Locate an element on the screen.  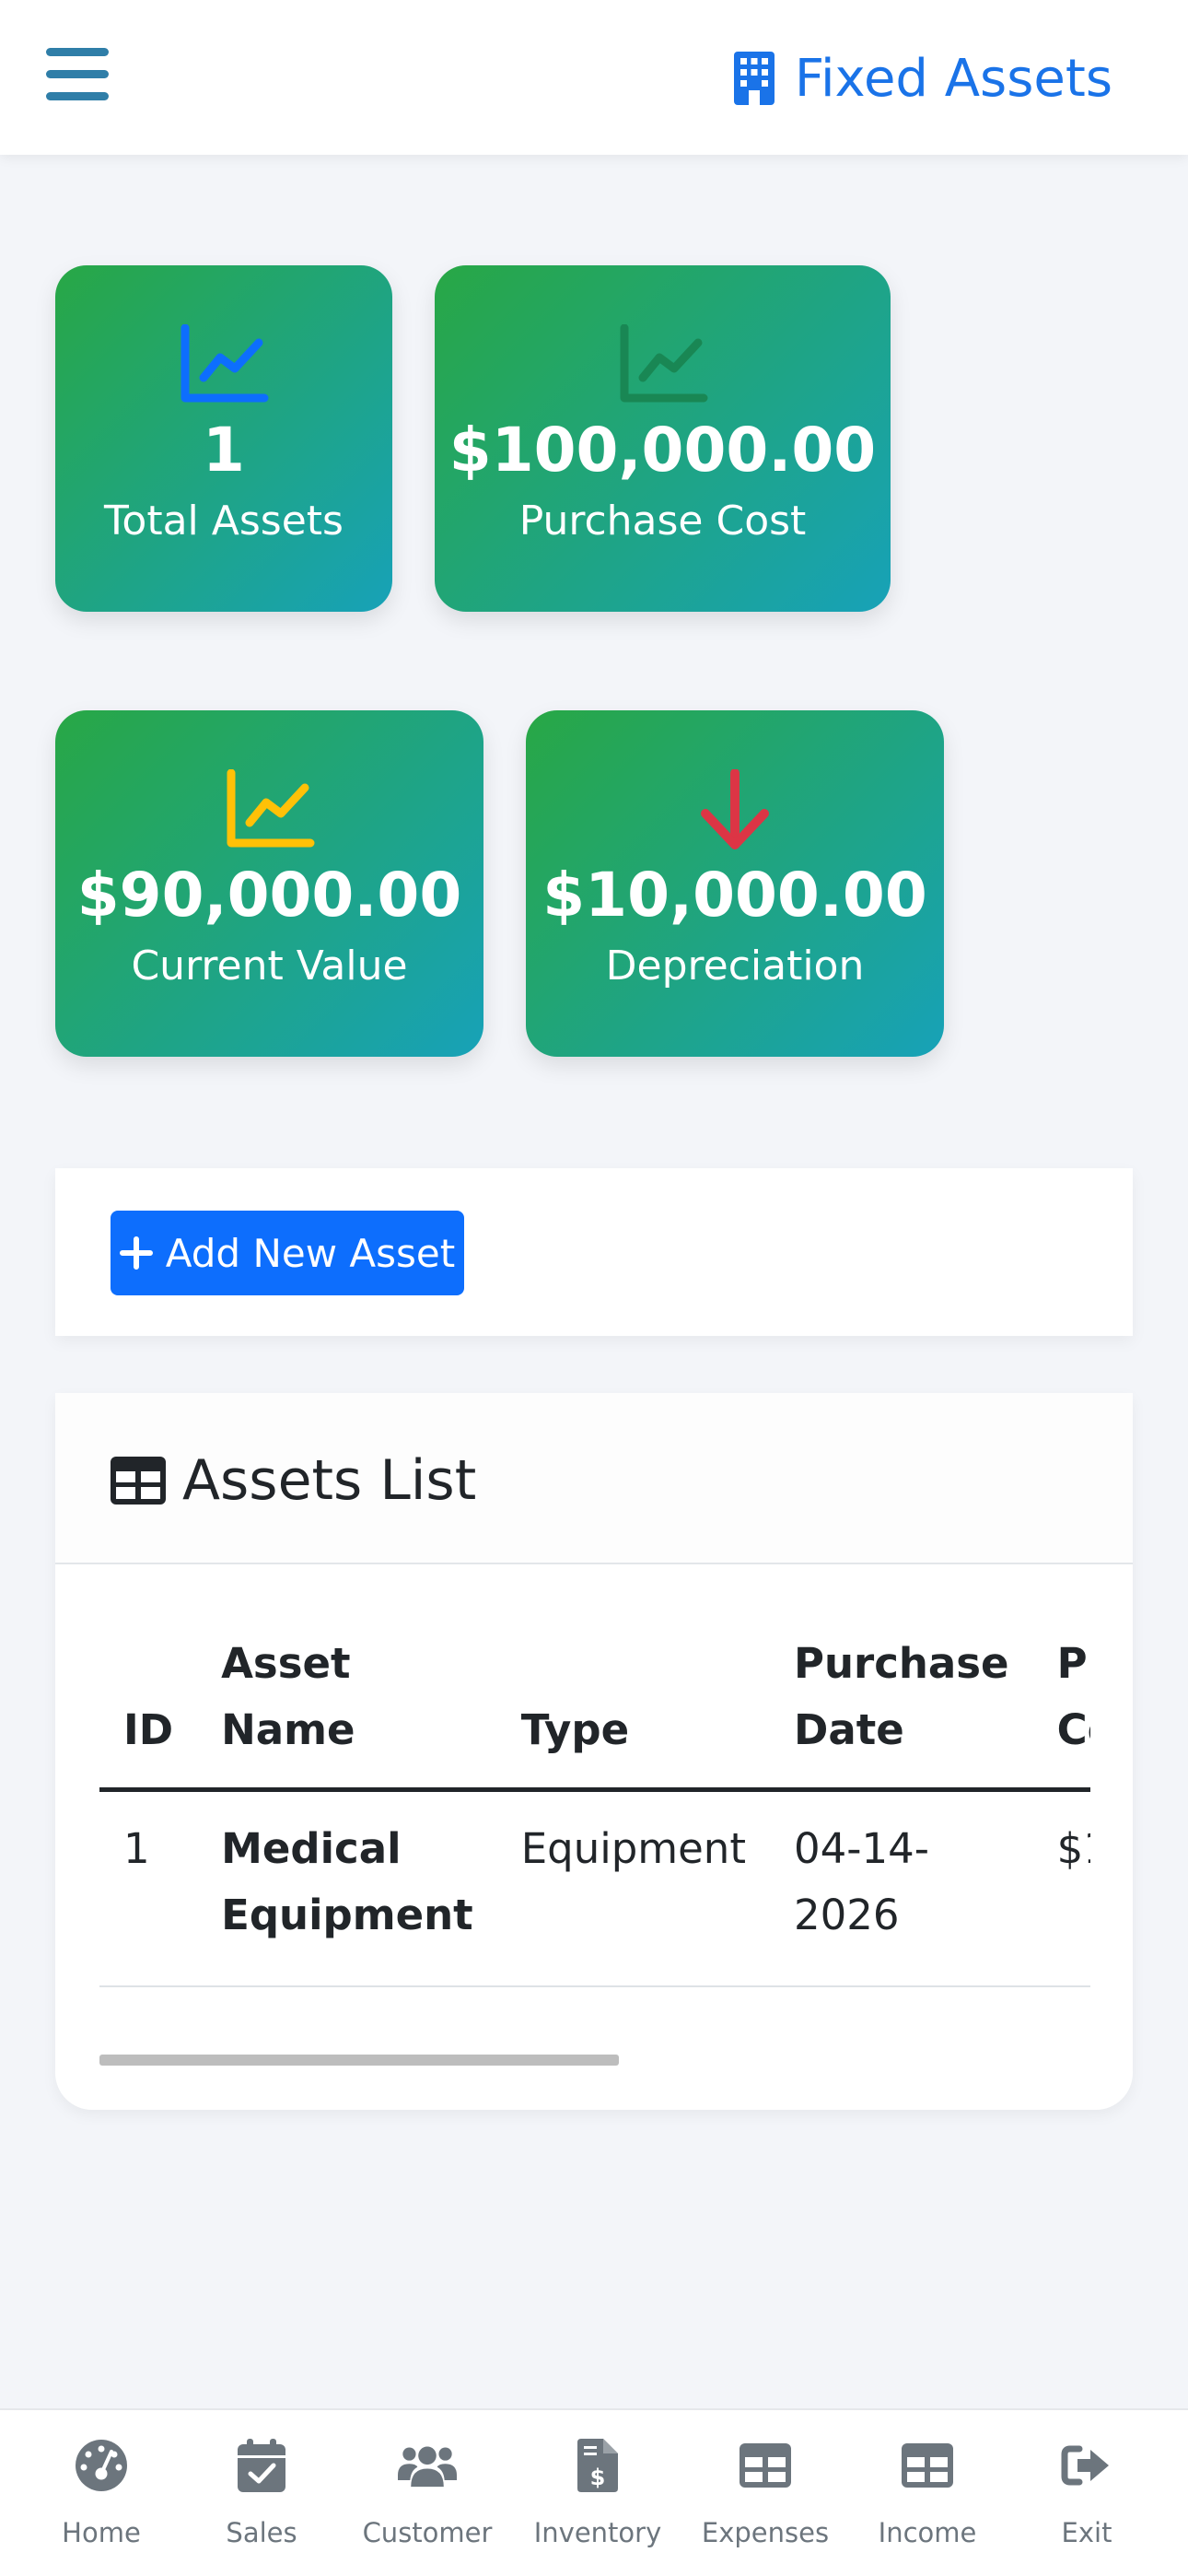
purchase-cost-label: Purchase Cost is located at coordinates (662, 521).